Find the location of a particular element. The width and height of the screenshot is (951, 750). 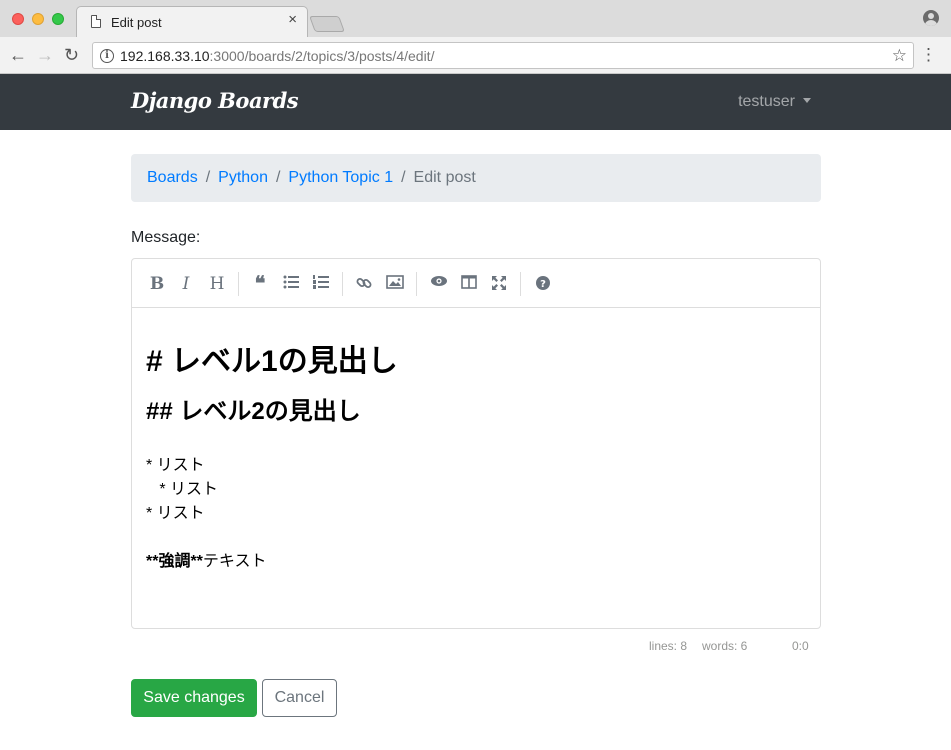

editor-toolbar: B I H ❝ ? is located at coordinates (476, 283).